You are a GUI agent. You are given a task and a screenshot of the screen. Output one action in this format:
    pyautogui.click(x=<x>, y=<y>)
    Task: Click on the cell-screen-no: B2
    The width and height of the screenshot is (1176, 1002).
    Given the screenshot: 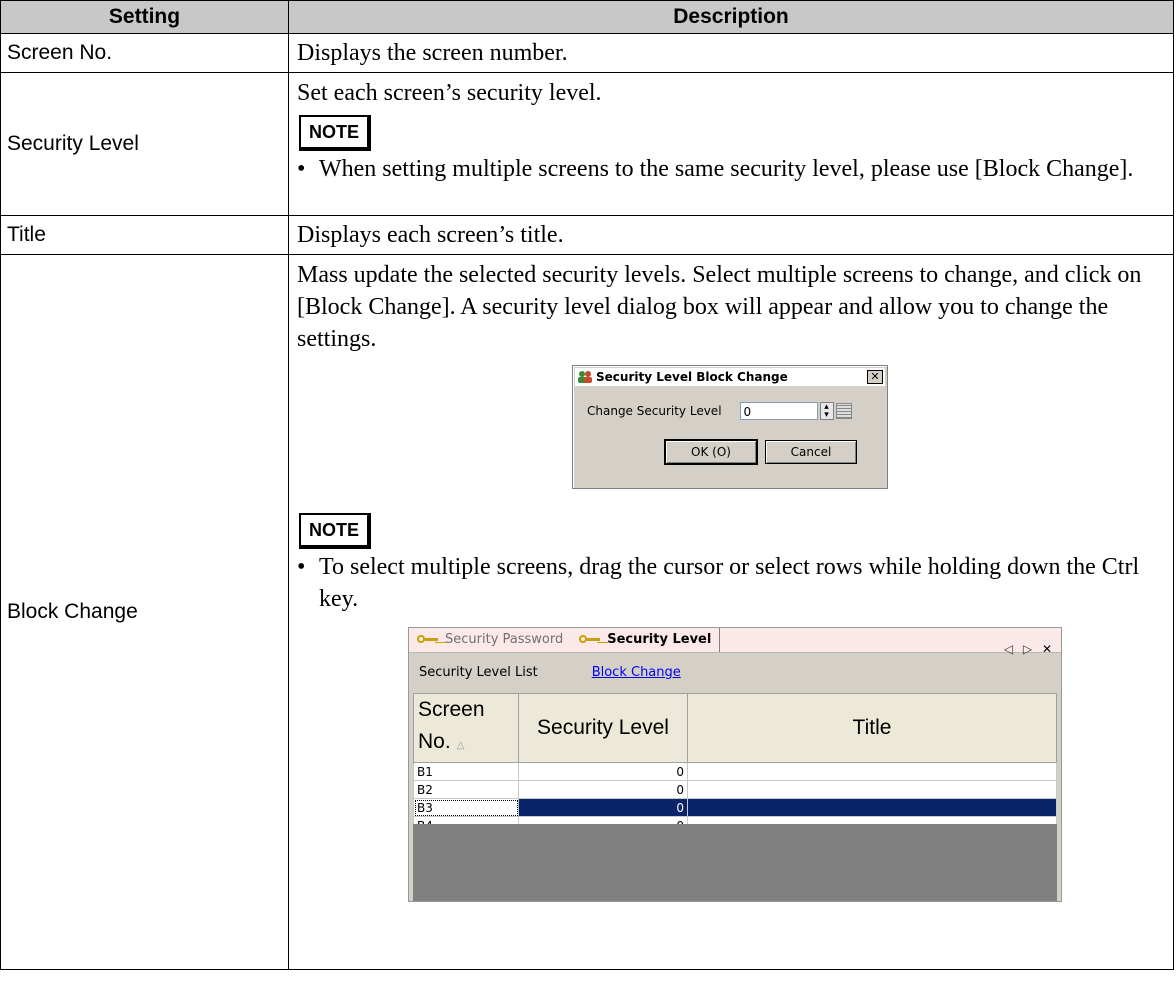 What is the action you would take?
    pyautogui.click(x=466, y=789)
    